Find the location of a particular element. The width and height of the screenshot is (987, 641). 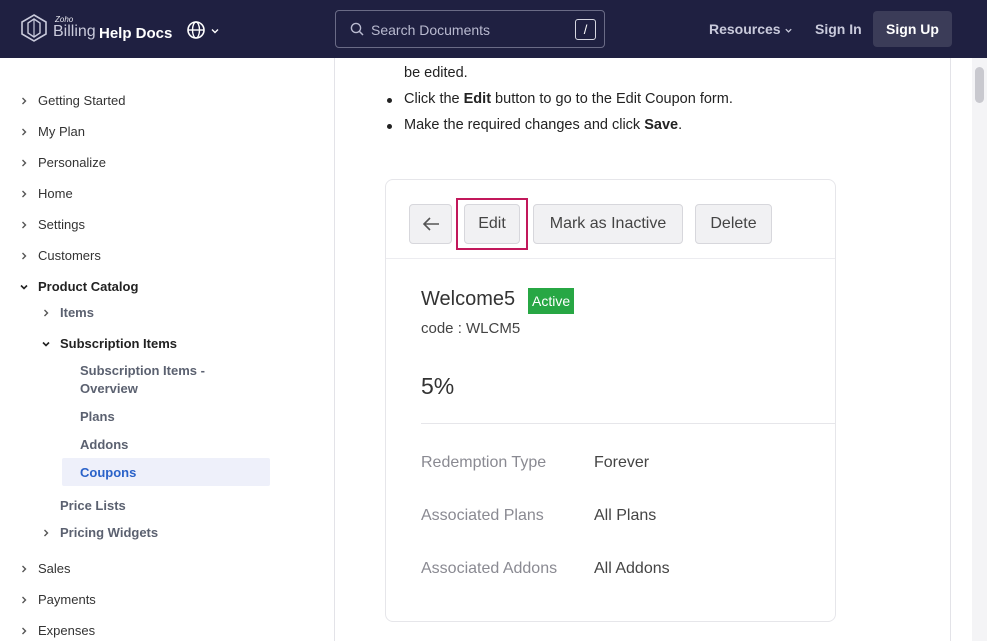

sign-in-link: Sign In is located at coordinates (838, 29).